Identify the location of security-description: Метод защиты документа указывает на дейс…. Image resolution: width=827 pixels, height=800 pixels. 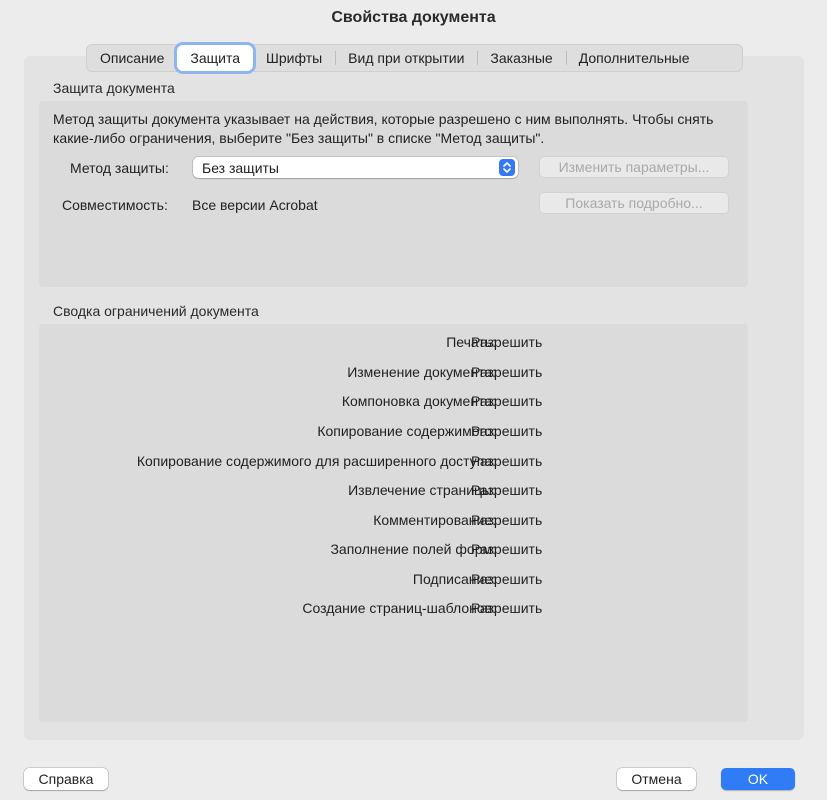
(383, 128).